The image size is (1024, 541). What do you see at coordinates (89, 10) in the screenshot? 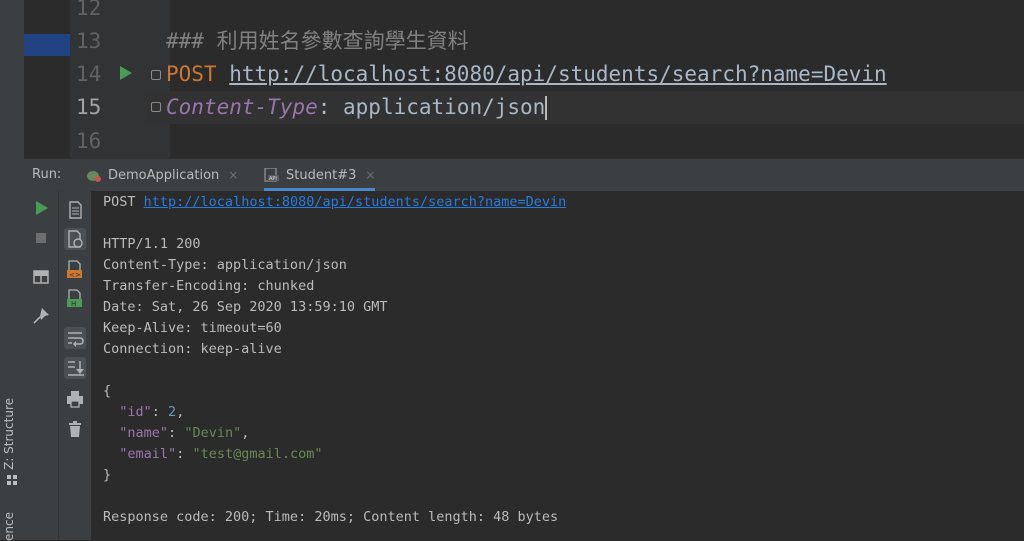
I see `line-number: 12` at bounding box center [89, 10].